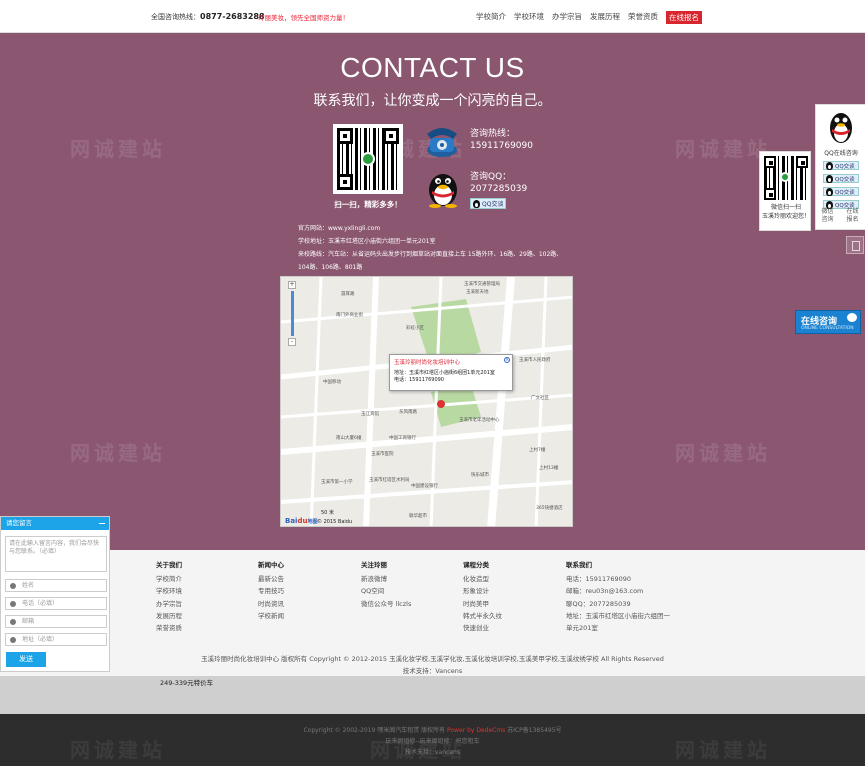  Describe the element at coordinates (40, 603) in the screenshot. I see `field-placeholder: 电话（必填）` at that location.